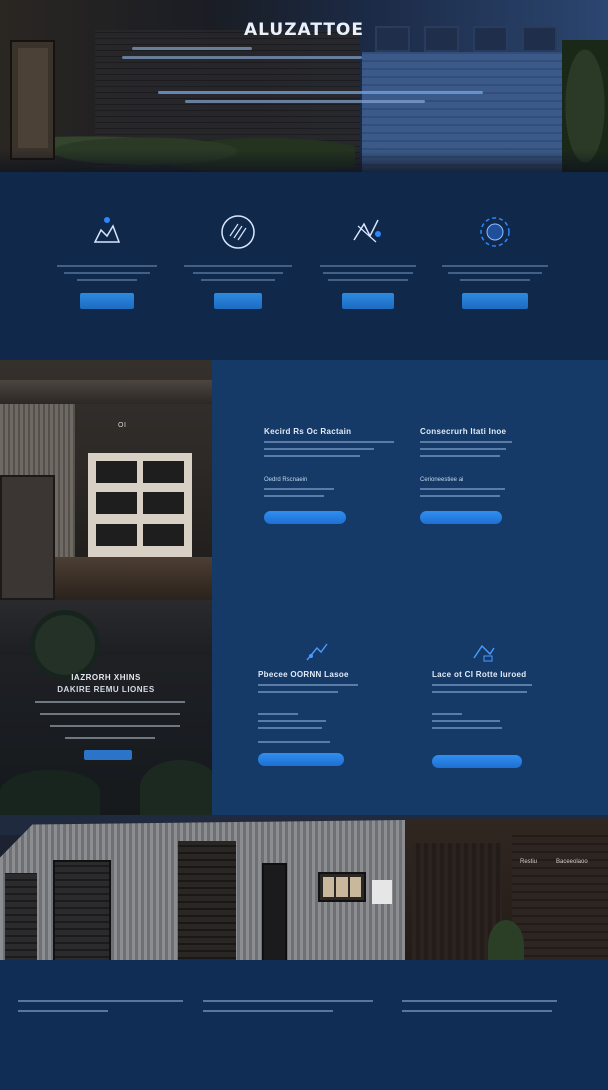 The width and height of the screenshot is (608, 1090). I want to click on promo-text, so click(110, 702).